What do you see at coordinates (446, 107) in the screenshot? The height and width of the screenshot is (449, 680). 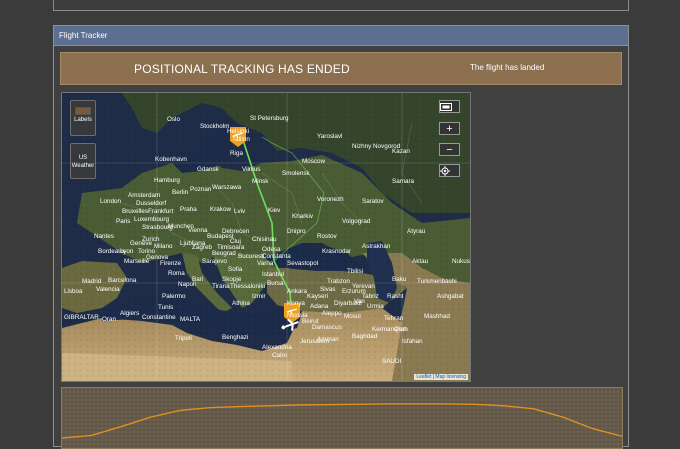 I see `fullscreen-icon` at bounding box center [446, 107].